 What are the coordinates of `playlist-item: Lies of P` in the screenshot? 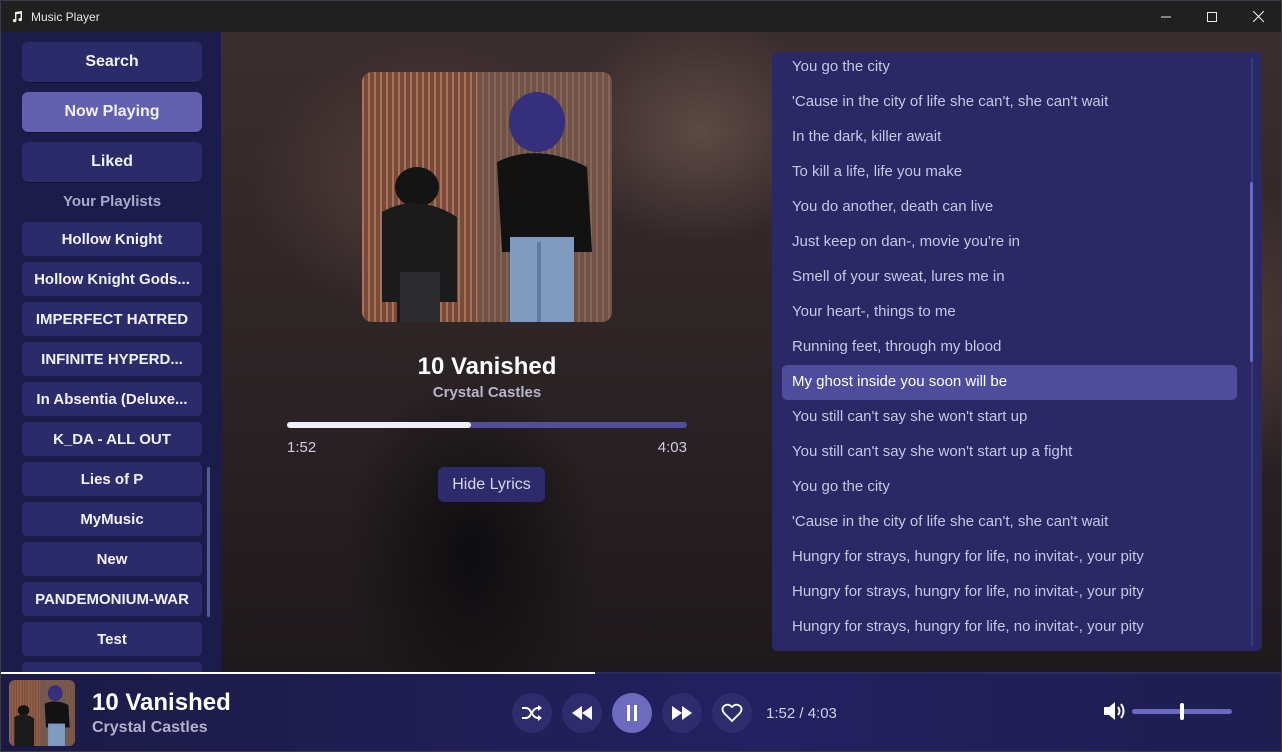 It's located at (112, 479).